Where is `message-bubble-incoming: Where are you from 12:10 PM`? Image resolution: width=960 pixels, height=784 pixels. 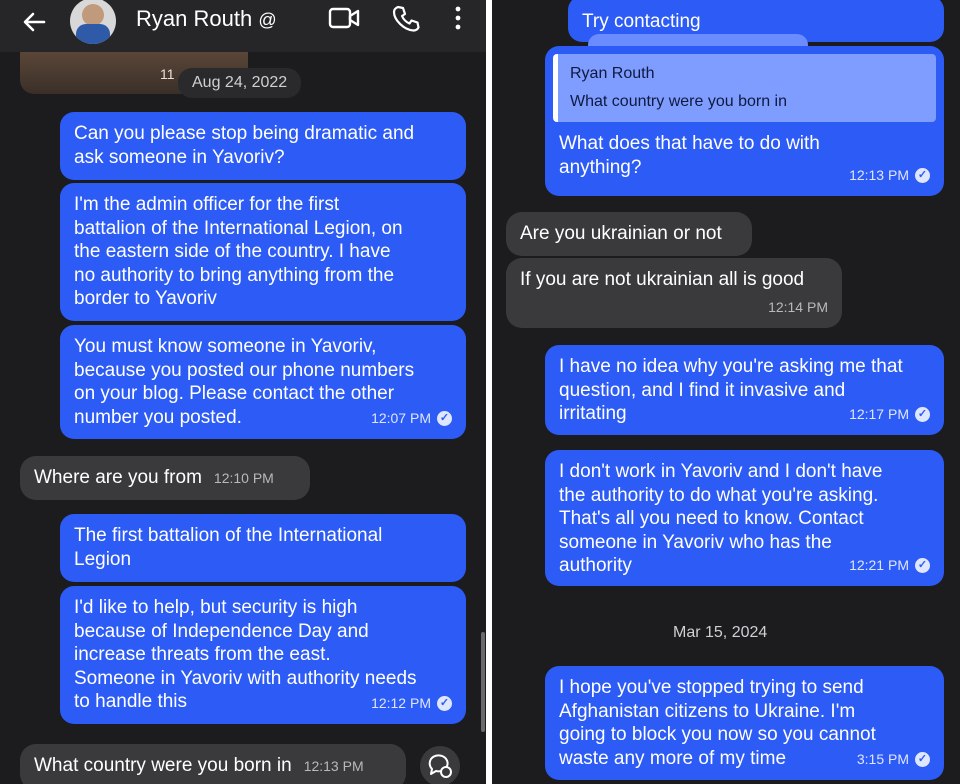
message-bubble-incoming: Where are you from 12:10 PM is located at coordinates (165, 478).